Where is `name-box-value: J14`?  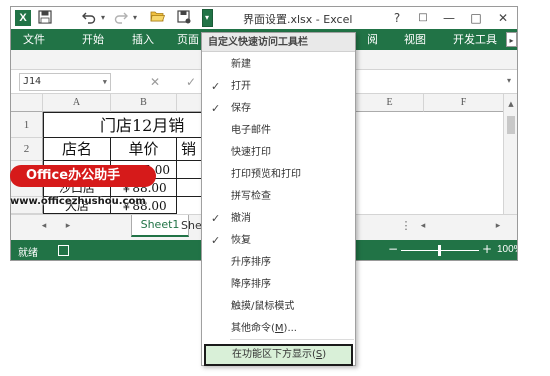 name-box-value: J14 is located at coordinates (32, 81).